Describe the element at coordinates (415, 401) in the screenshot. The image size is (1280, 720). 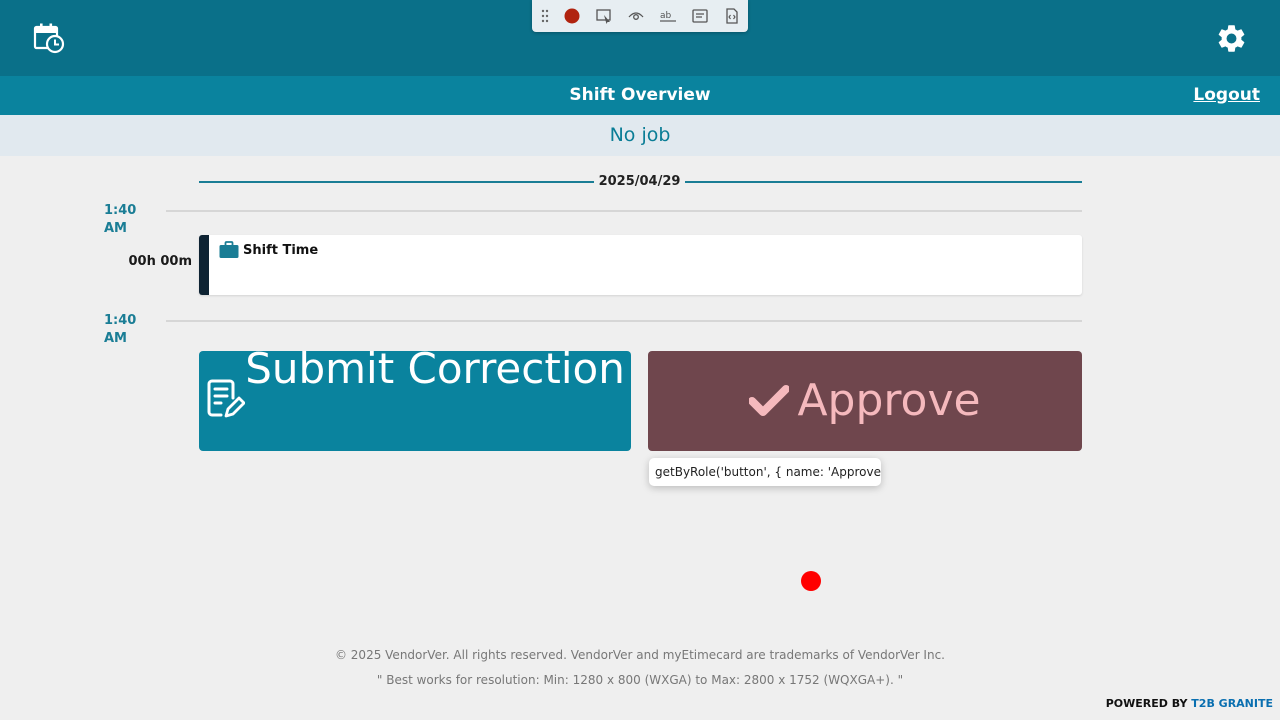
I see `submit-correction-button: Submit Correction` at that location.